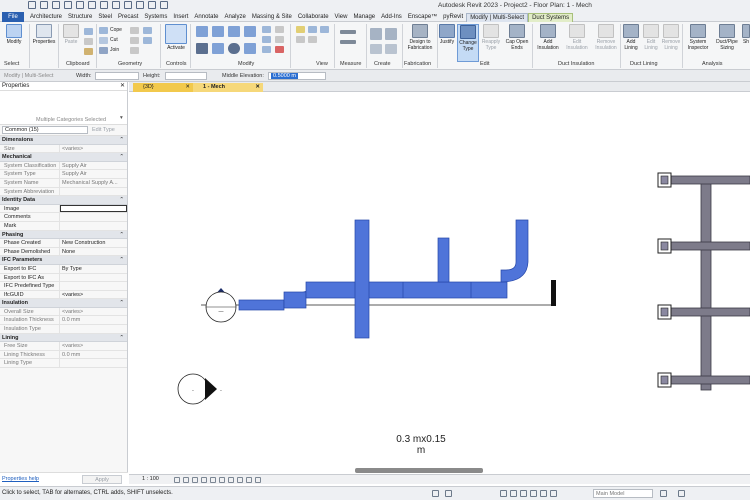  Describe the element at coordinates (312, 39) in the screenshot. I see `filter-icon` at that location.